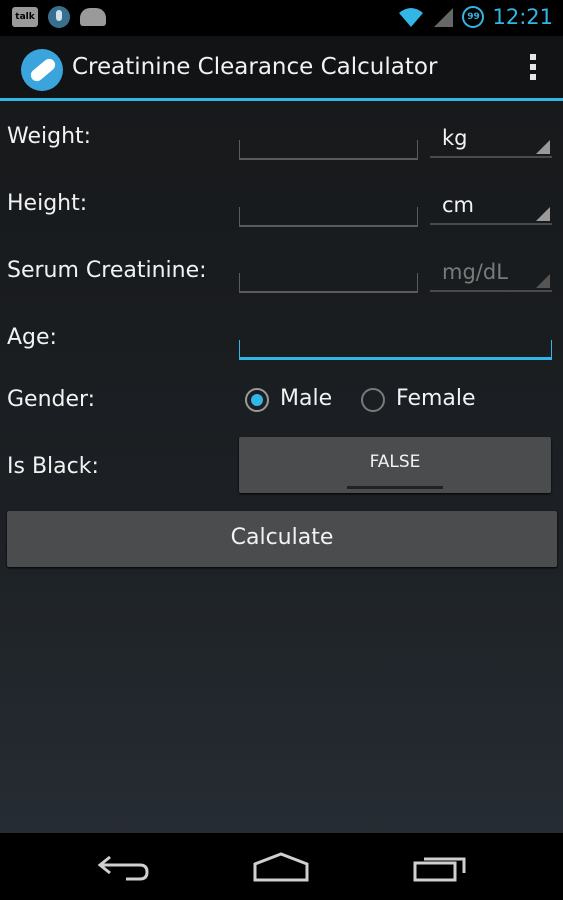  I want to click on voice-search-icon, so click(59, 17).